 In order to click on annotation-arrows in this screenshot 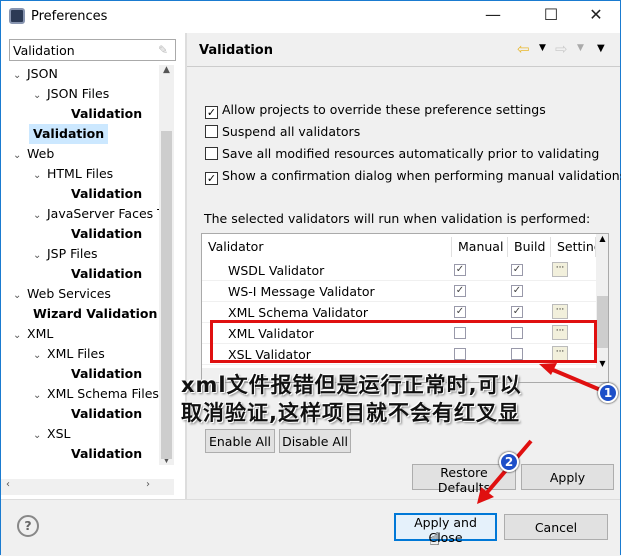, I will do `click(540, 433)`.